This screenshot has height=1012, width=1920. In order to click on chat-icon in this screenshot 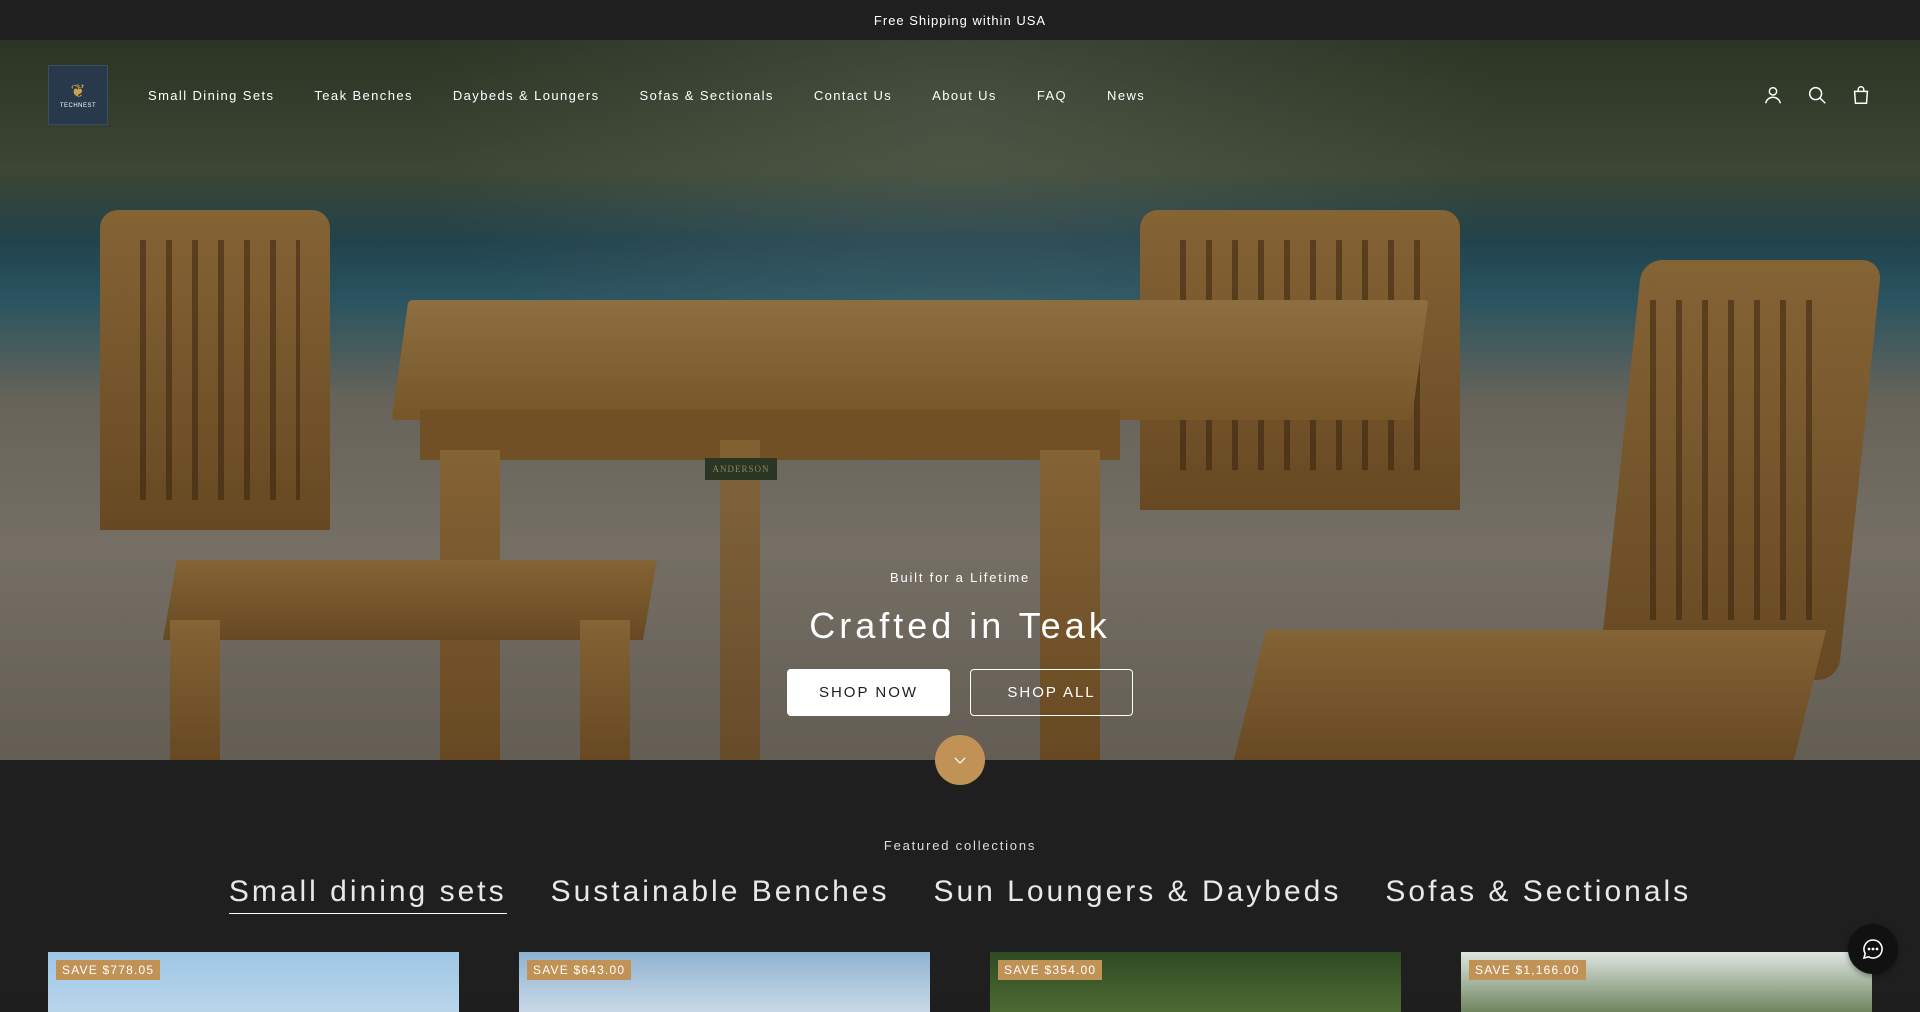, I will do `click(1872, 949)`.